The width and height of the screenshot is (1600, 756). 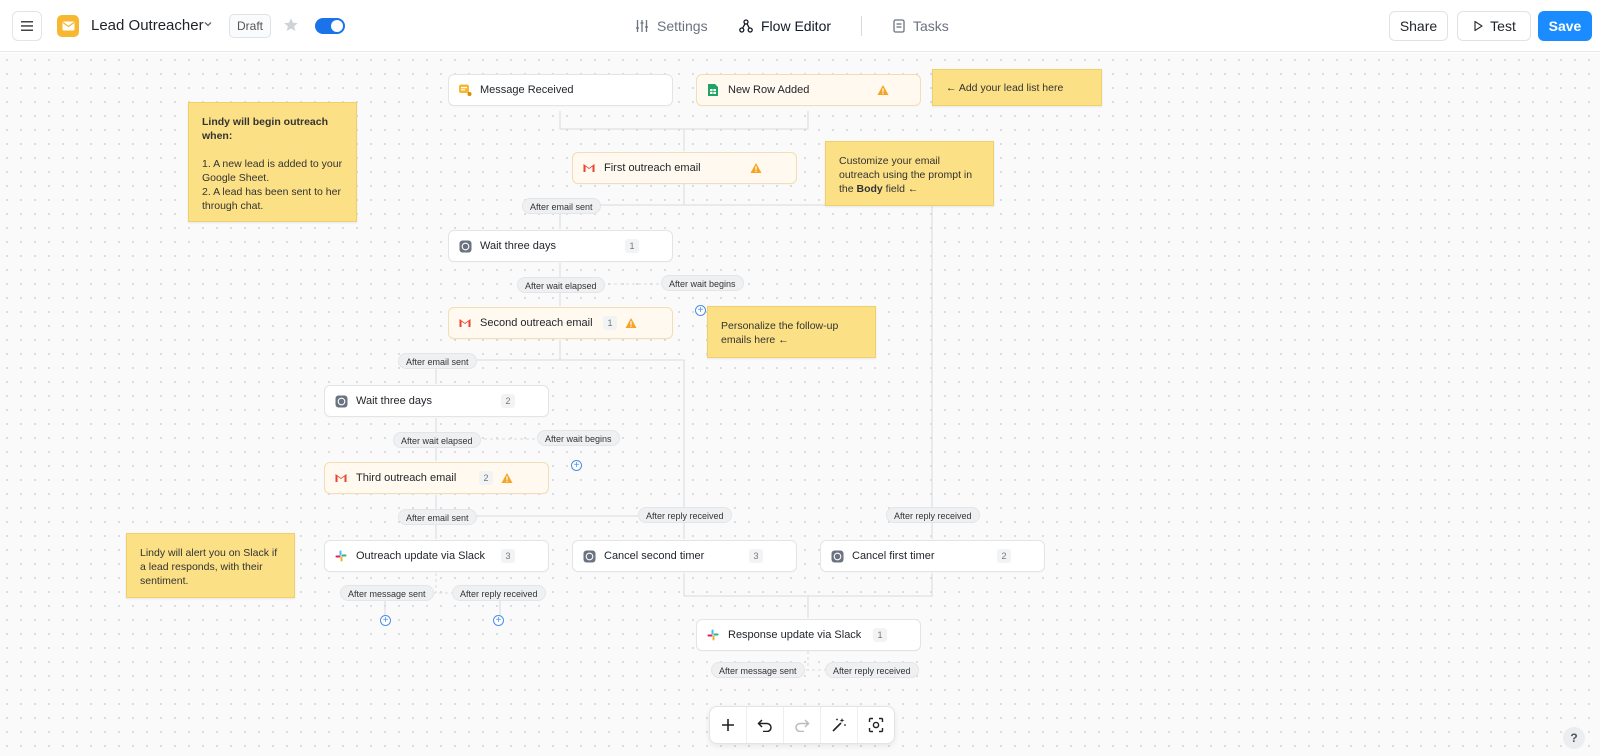 What do you see at coordinates (931, 26) in the screenshot?
I see `tab-tasks-label: Tasks` at bounding box center [931, 26].